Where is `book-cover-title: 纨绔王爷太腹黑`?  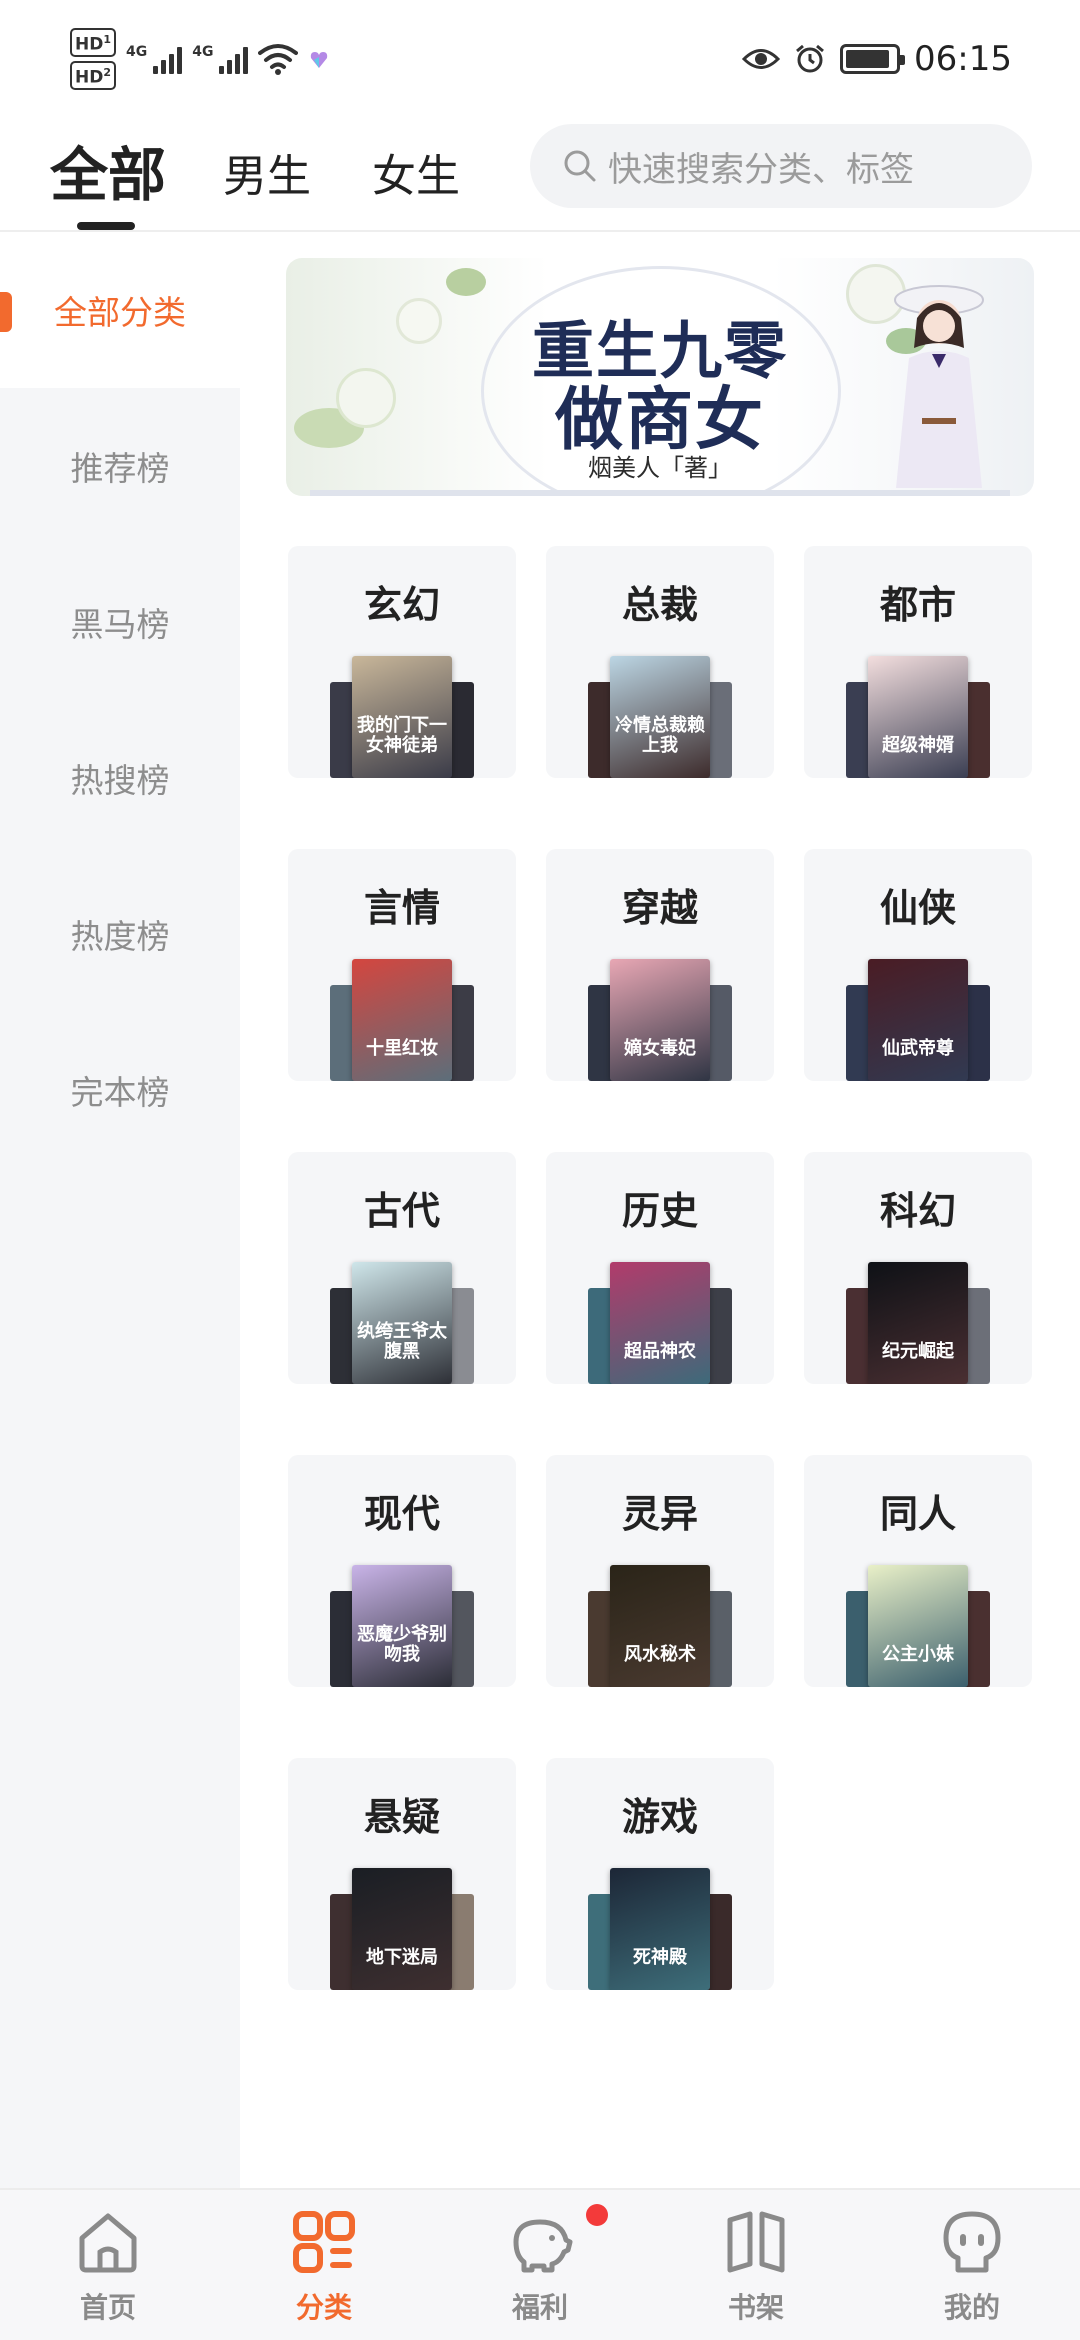 book-cover-title: 纨绔王爷太腹黑 is located at coordinates (402, 1341).